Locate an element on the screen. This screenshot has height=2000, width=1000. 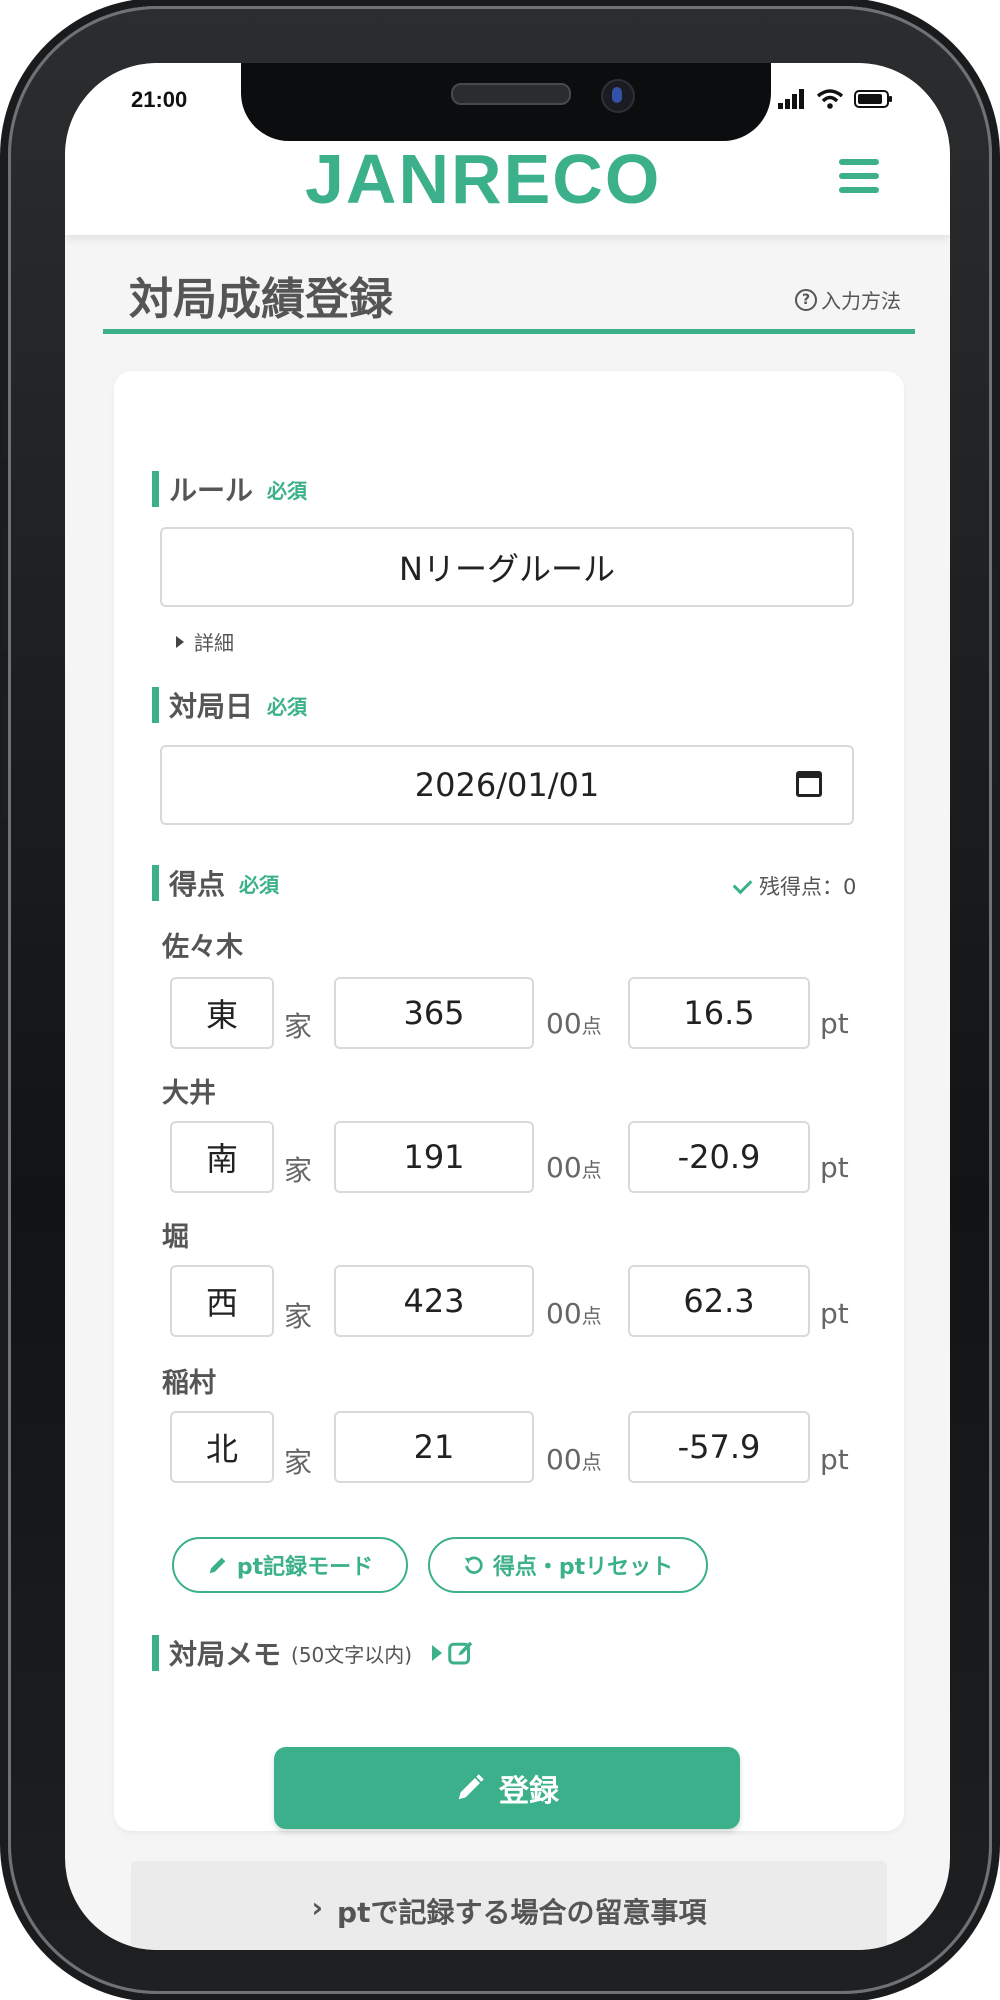
phone-notch is located at coordinates (506, 102).